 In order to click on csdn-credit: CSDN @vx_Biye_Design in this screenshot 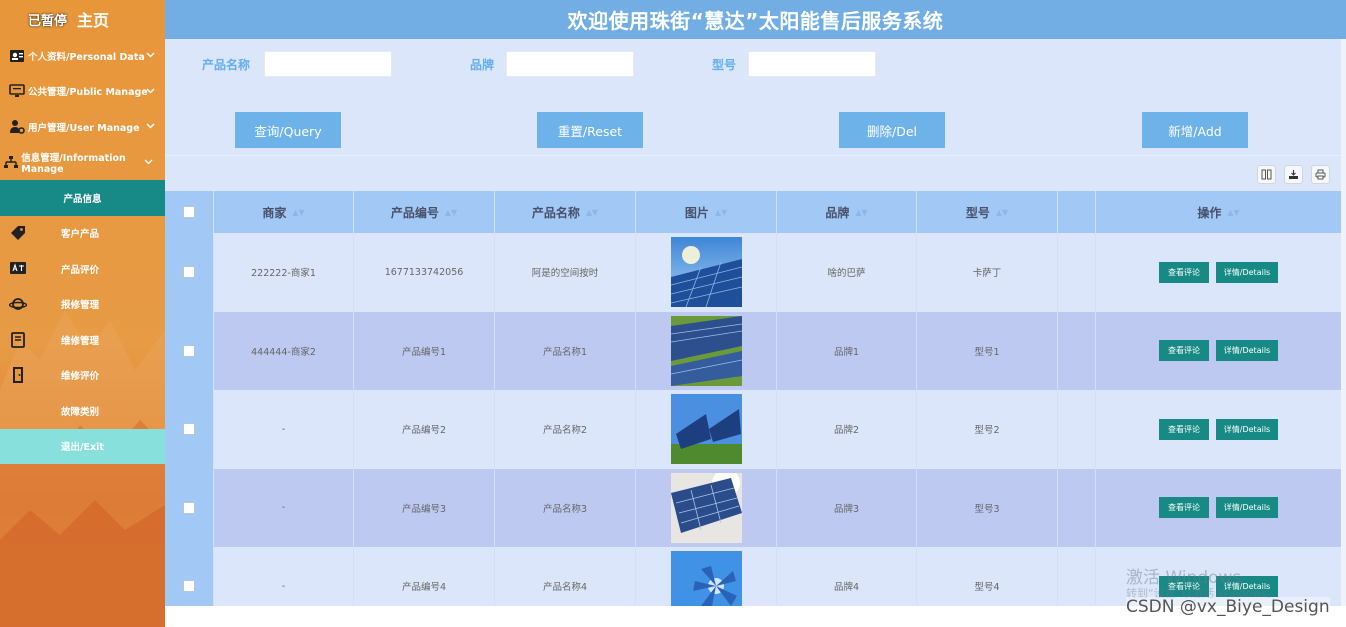, I will do `click(1228, 607)`.